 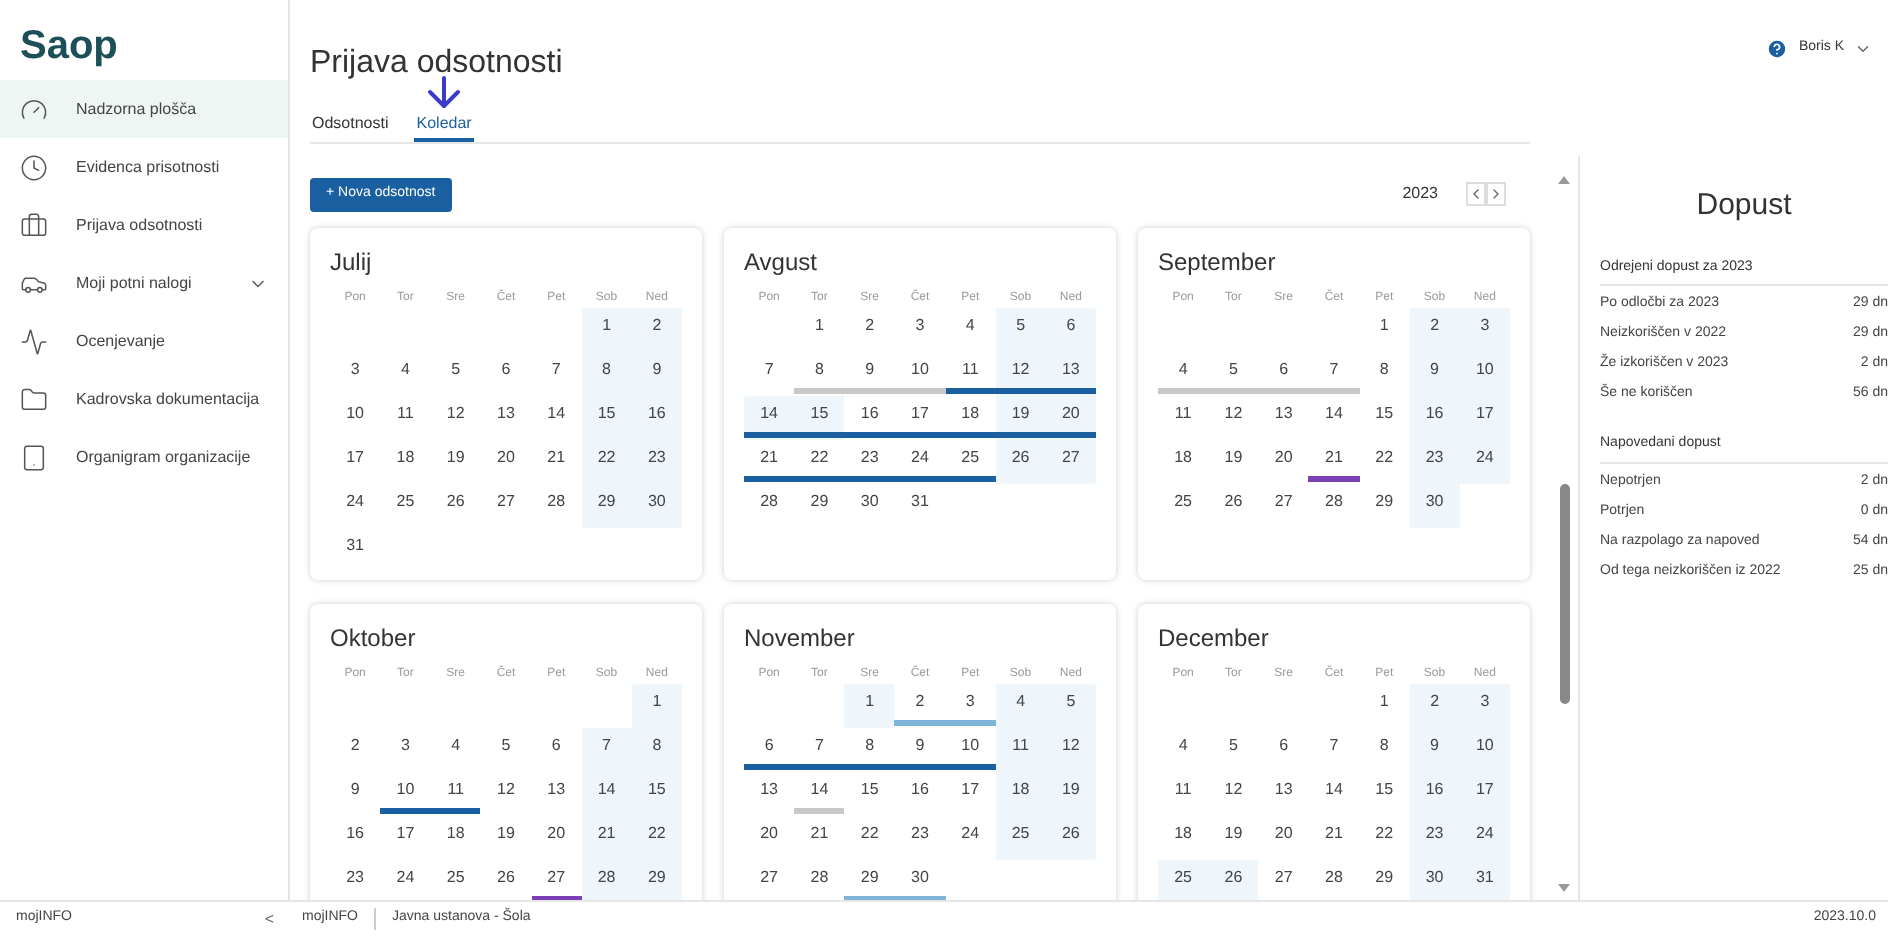 I want to click on previous-year-button, so click(x=1476, y=194).